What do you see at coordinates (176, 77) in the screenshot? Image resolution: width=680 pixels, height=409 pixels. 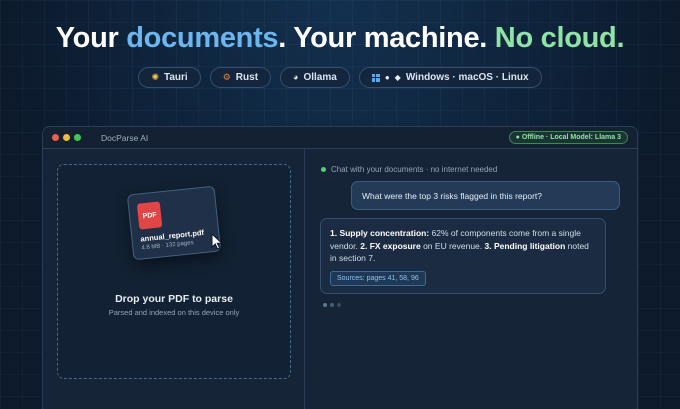 I see `pill-label: Tauri` at bounding box center [176, 77].